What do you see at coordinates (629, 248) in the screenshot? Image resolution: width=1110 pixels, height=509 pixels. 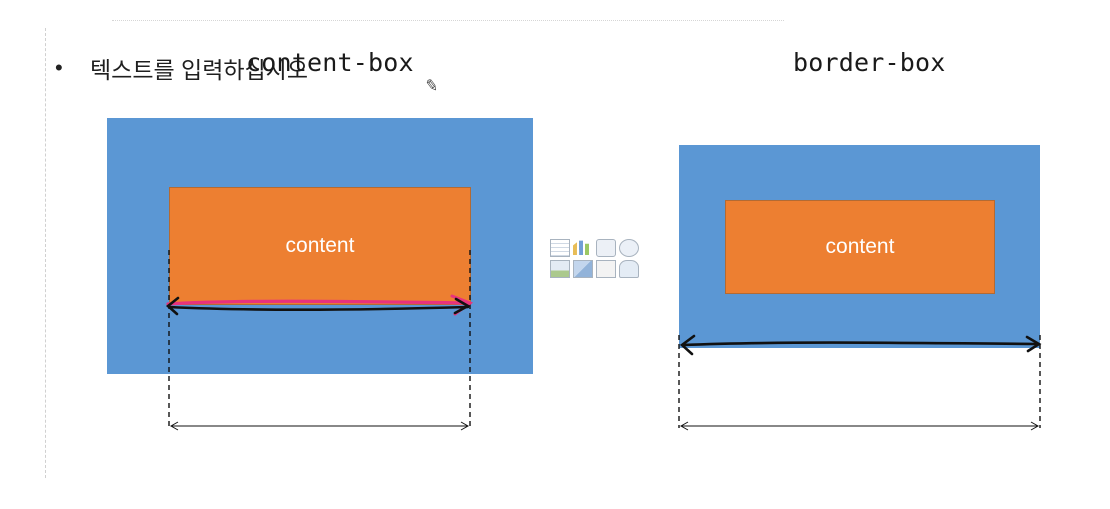 I see `3d-model-icon` at bounding box center [629, 248].